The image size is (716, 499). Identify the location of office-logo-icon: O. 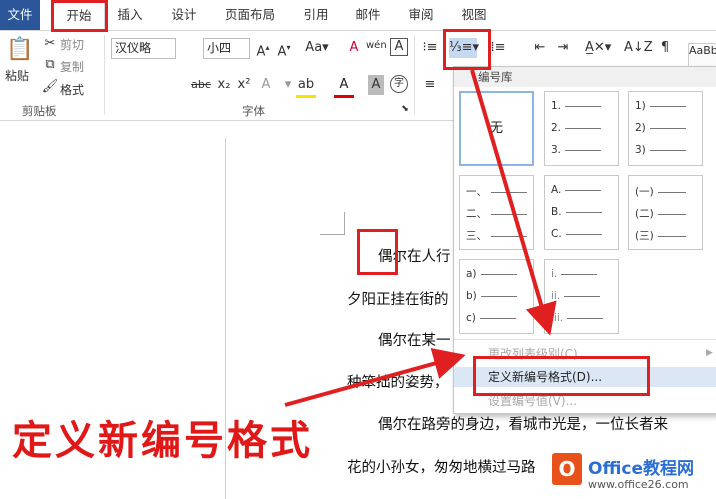
(567, 469).